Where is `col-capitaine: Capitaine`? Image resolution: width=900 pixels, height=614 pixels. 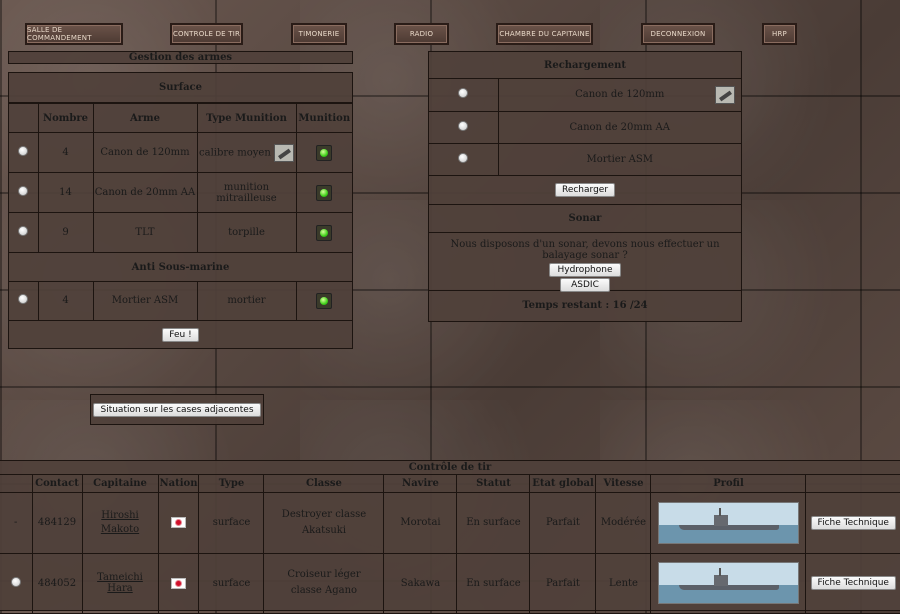
col-capitaine: Capitaine is located at coordinates (120, 484).